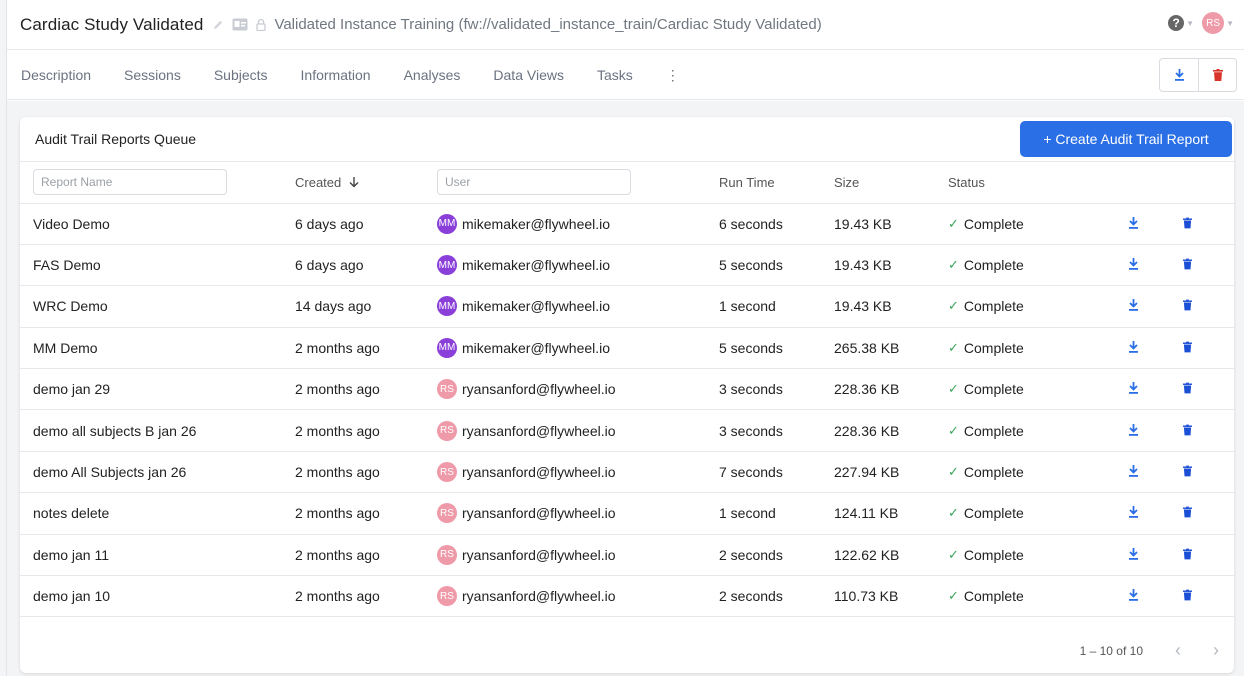  Describe the element at coordinates (354, 182) in the screenshot. I see `sort-down-icon` at that location.